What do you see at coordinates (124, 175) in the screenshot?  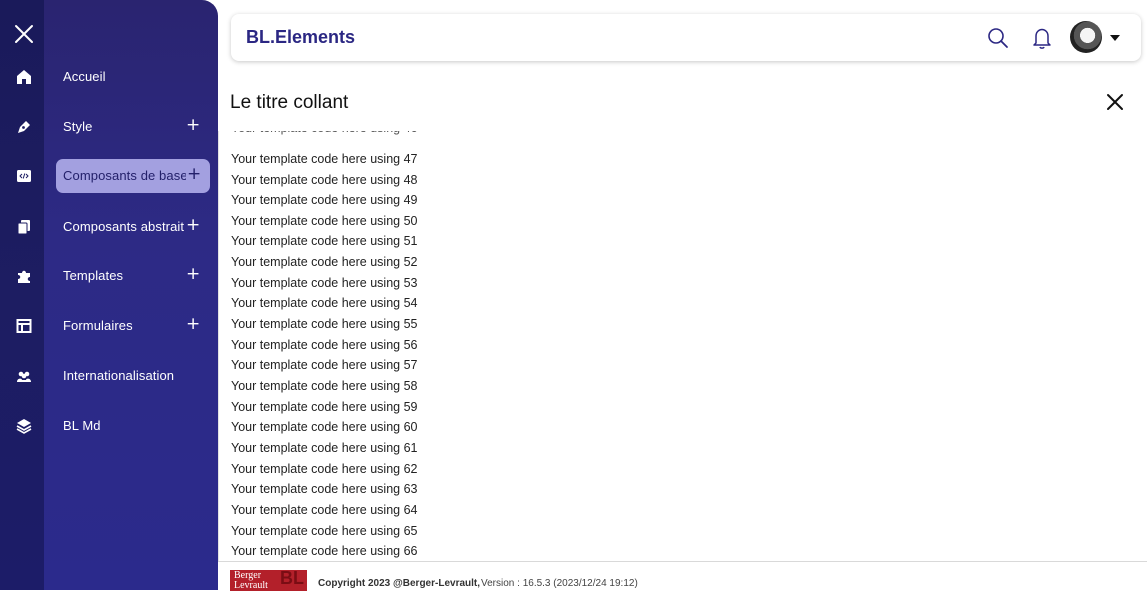 I see `sidebar-item-label: Composants de base` at bounding box center [124, 175].